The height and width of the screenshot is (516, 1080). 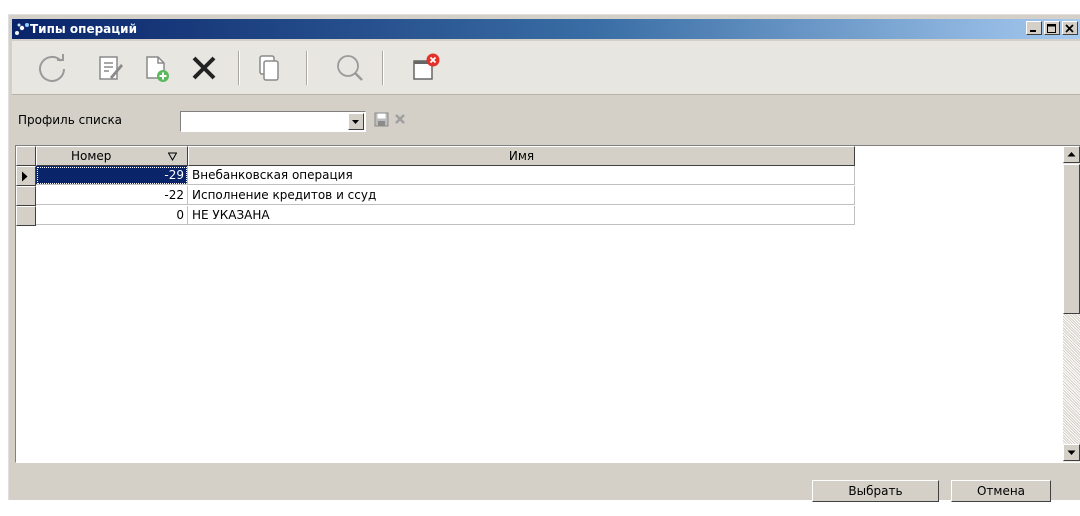 I want to click on delete-icon, so click(x=204, y=68).